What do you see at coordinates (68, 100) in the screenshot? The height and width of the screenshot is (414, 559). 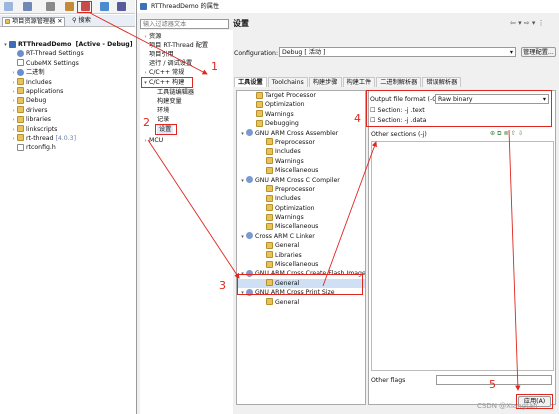 I see `tree-item: › Debug` at bounding box center [68, 100].